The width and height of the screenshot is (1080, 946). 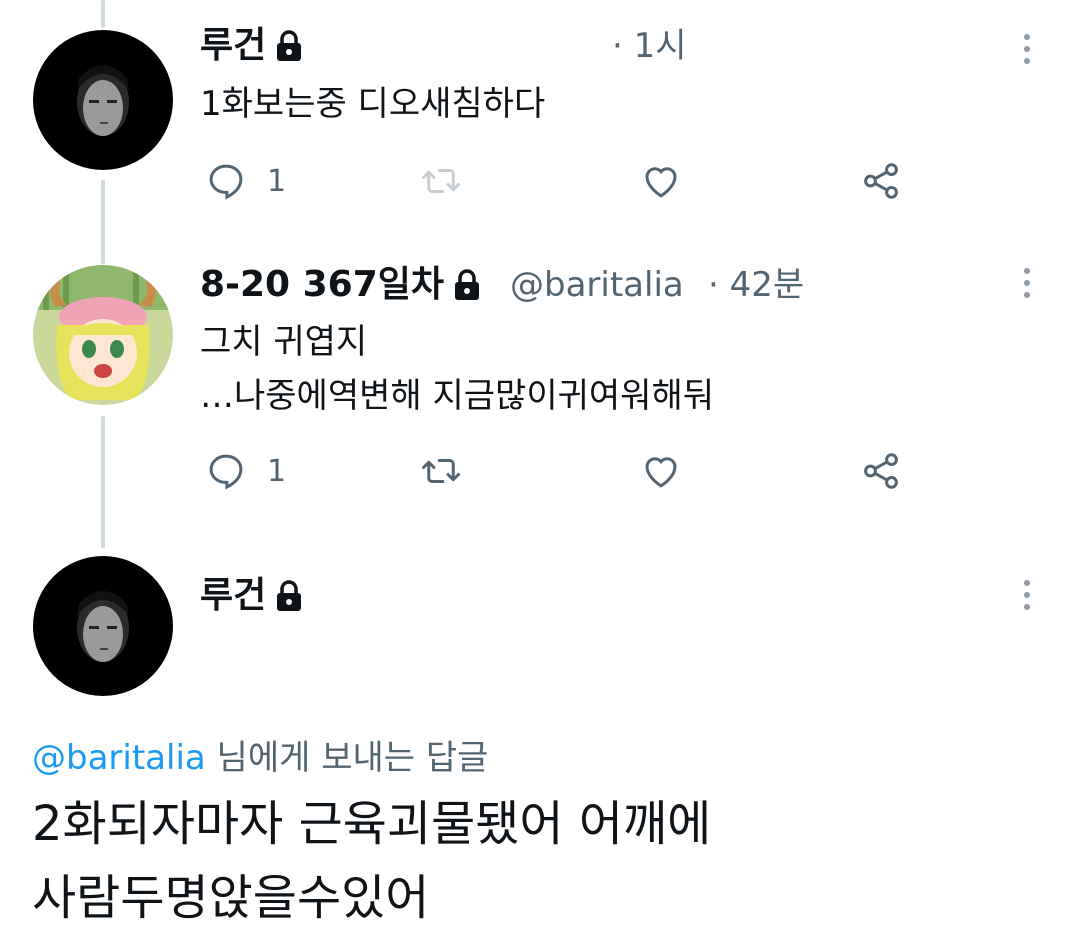 I want to click on tweet-text-line: 2화되자마자 근육괴물됐어 어깨에, so click(x=372, y=824).